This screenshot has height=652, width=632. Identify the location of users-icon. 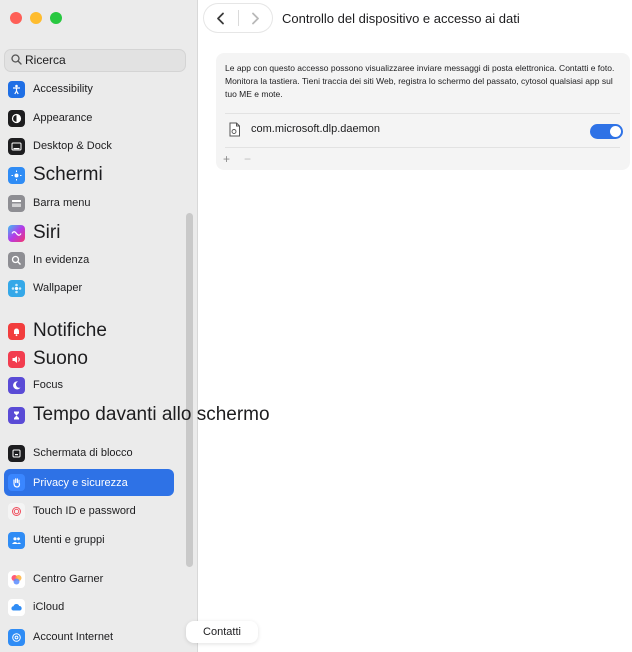
(16, 540).